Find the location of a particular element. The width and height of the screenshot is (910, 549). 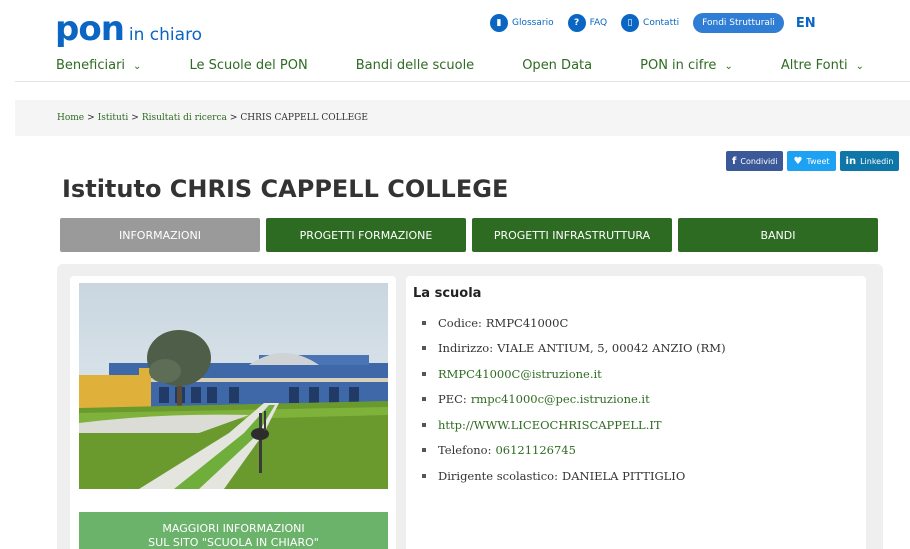

indirizzo-label: Indirizzo: is located at coordinates (466, 348).